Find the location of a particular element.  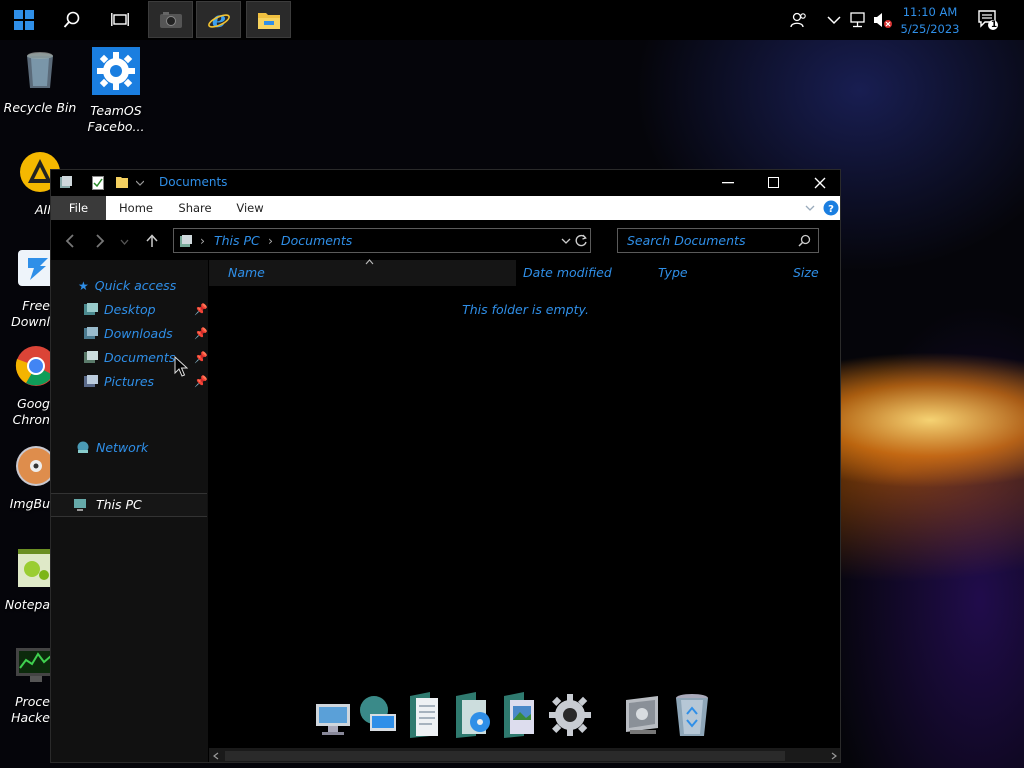

nav-item-documents: Documents is located at coordinates (129, 357).